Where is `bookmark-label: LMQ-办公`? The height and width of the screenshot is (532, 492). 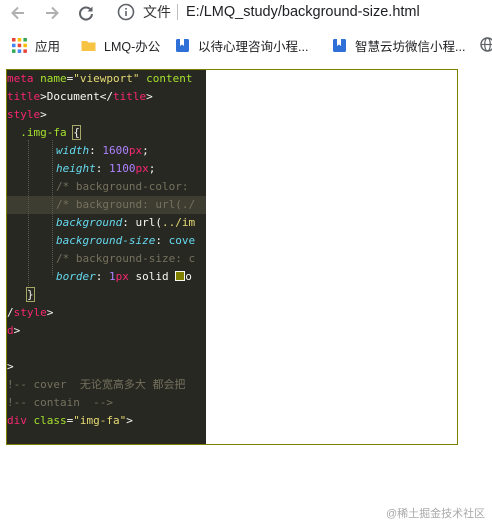
bookmark-label: LMQ-办公 is located at coordinates (132, 46).